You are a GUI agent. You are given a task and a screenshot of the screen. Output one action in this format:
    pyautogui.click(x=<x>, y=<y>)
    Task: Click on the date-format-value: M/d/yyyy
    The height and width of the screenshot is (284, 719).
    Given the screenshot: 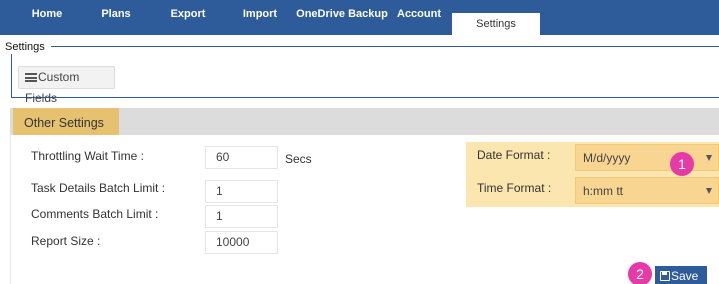 What is the action you would take?
    pyautogui.click(x=607, y=158)
    